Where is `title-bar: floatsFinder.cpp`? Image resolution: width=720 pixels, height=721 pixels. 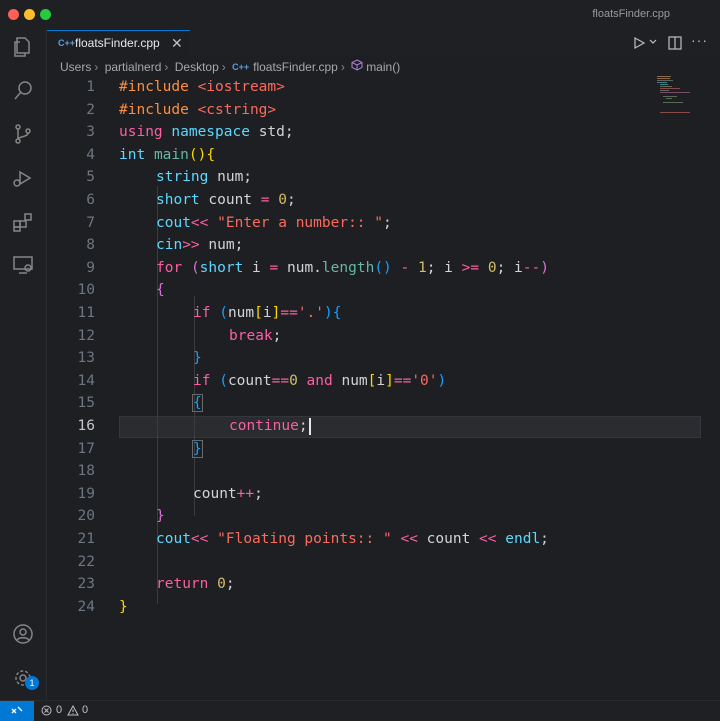 title-bar: floatsFinder.cpp is located at coordinates (360, 15).